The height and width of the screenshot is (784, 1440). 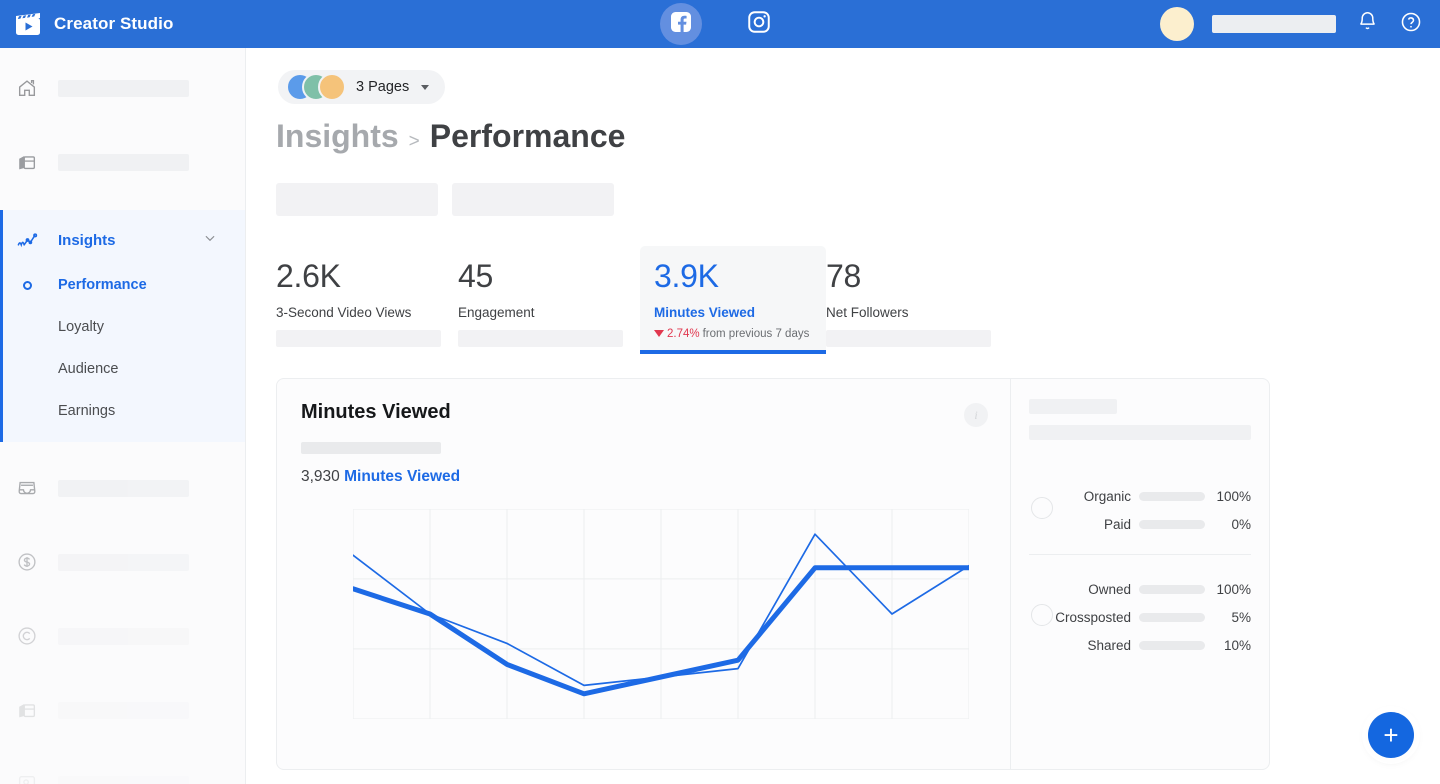 I want to click on facebook-platform-tab, so click(x=681, y=24).